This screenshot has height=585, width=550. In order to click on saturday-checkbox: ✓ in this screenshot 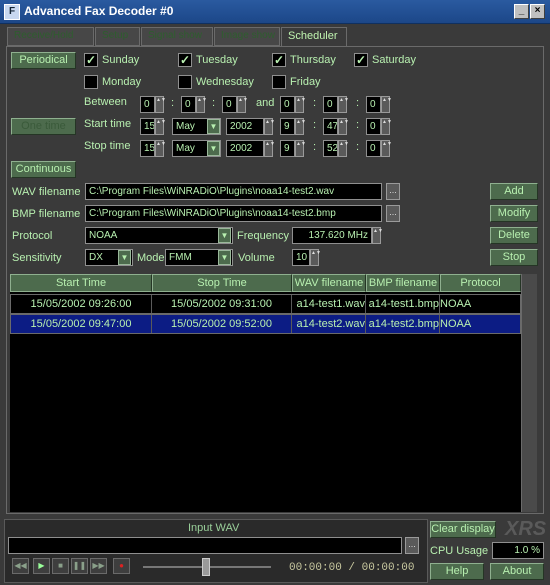, I will do `click(361, 60)`.